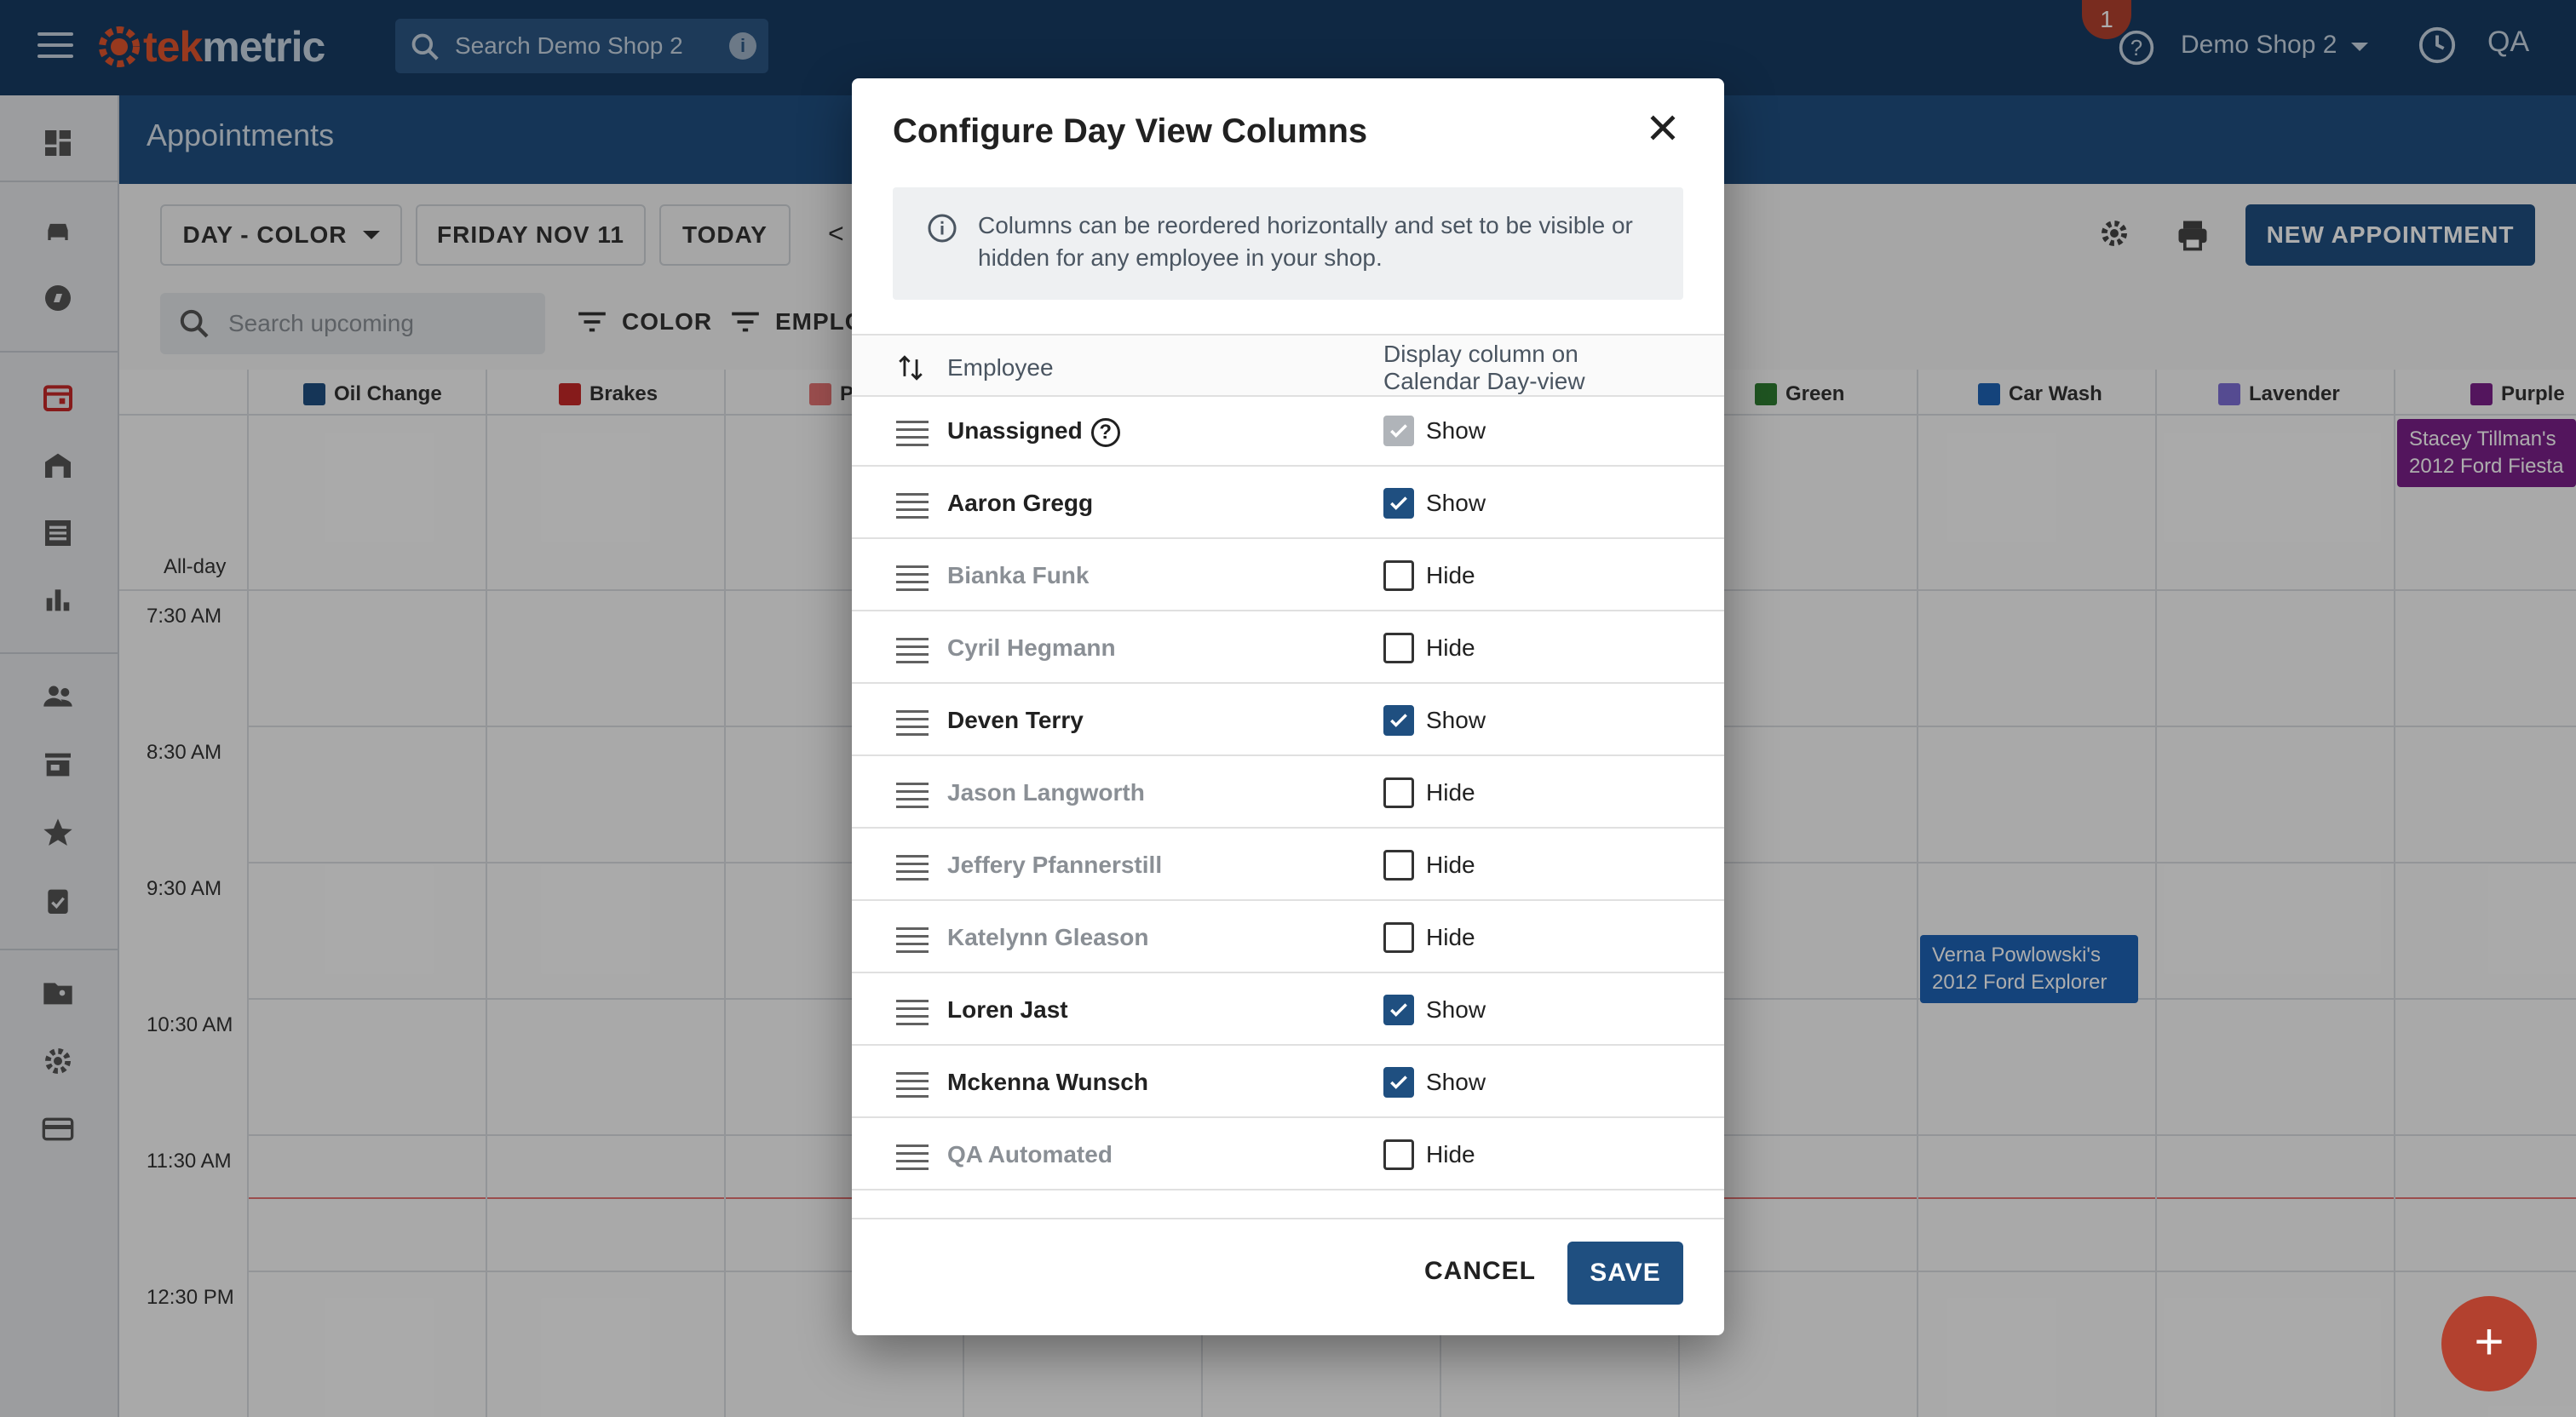 The width and height of the screenshot is (2576, 1417). Describe the element at coordinates (1288, 1155) in the screenshot. I see `employee-row: QA Automated Hide` at that location.